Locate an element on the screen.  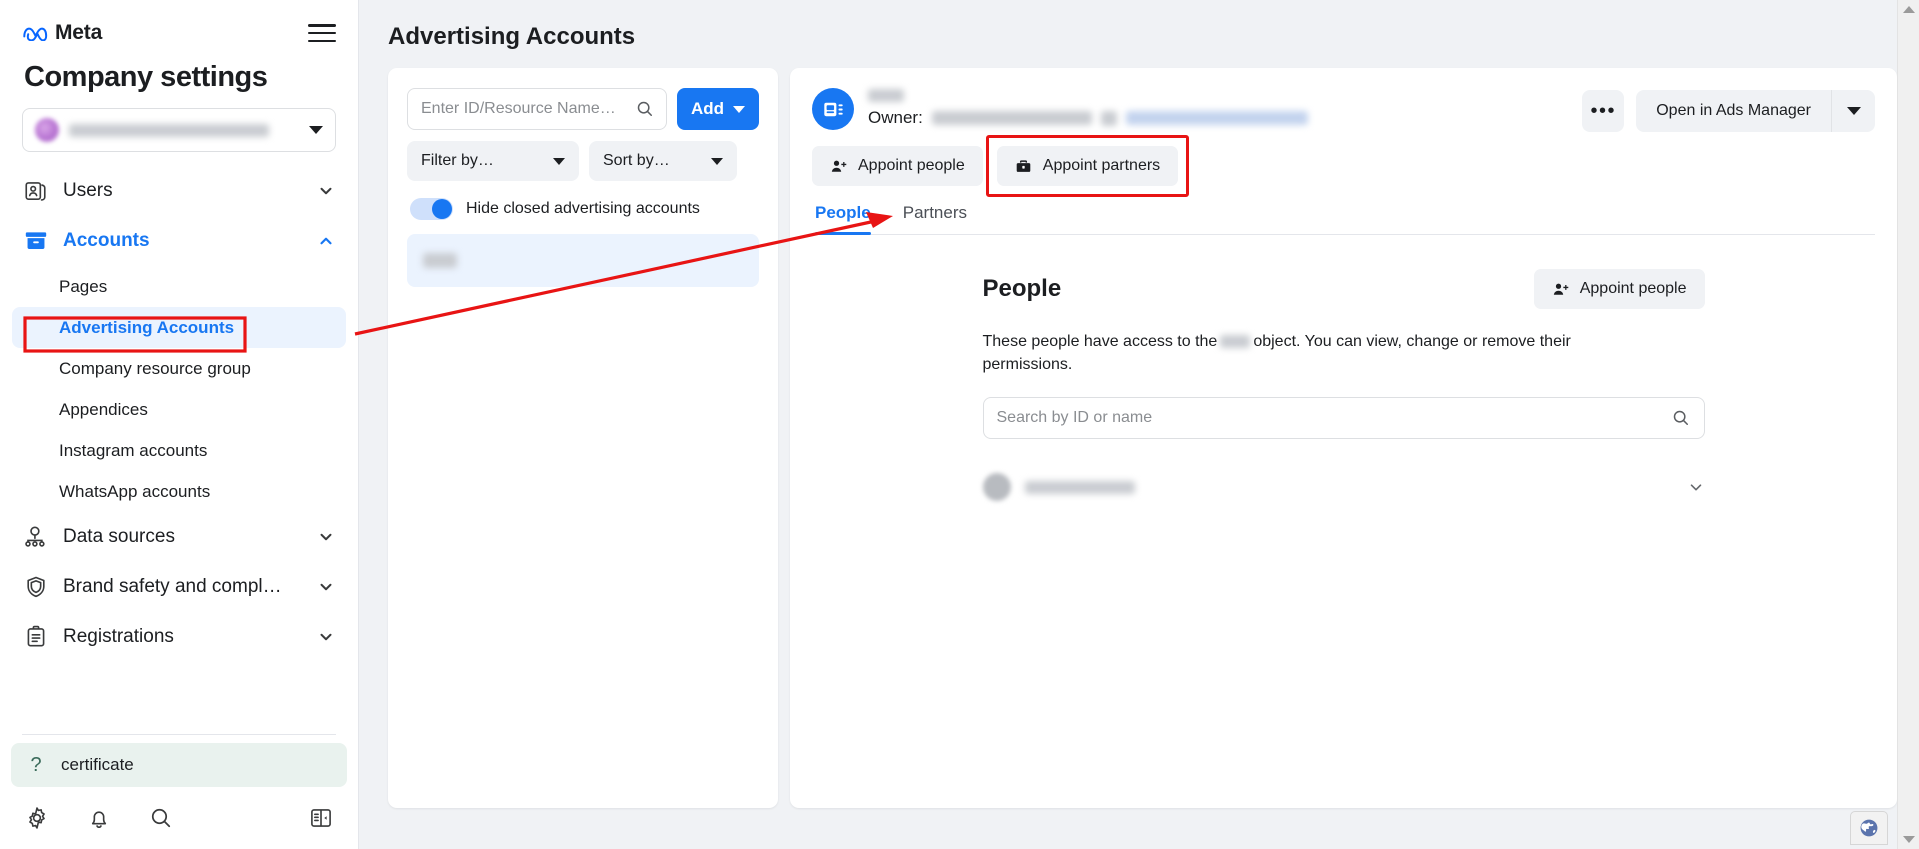
hide-closed-accounts-toggle is located at coordinates (431, 209).